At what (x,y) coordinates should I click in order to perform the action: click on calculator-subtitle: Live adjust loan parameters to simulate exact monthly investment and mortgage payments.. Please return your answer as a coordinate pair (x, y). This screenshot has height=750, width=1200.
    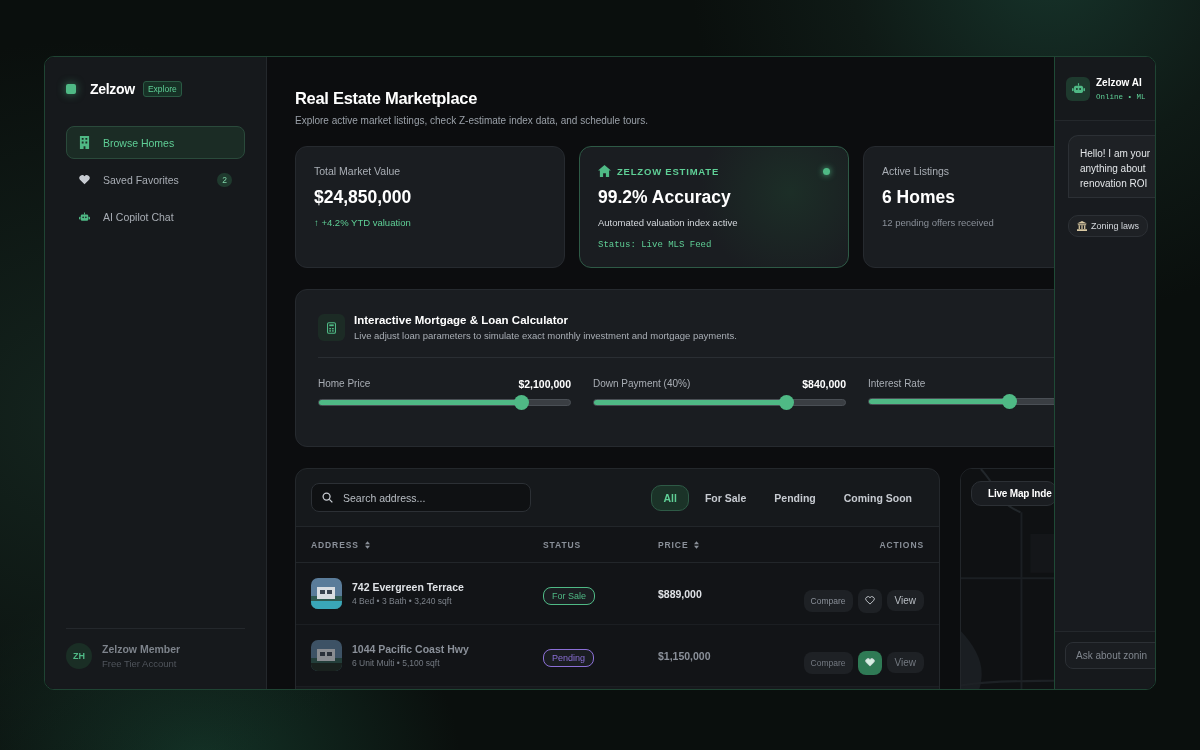
    Looking at the image, I should click on (545, 335).